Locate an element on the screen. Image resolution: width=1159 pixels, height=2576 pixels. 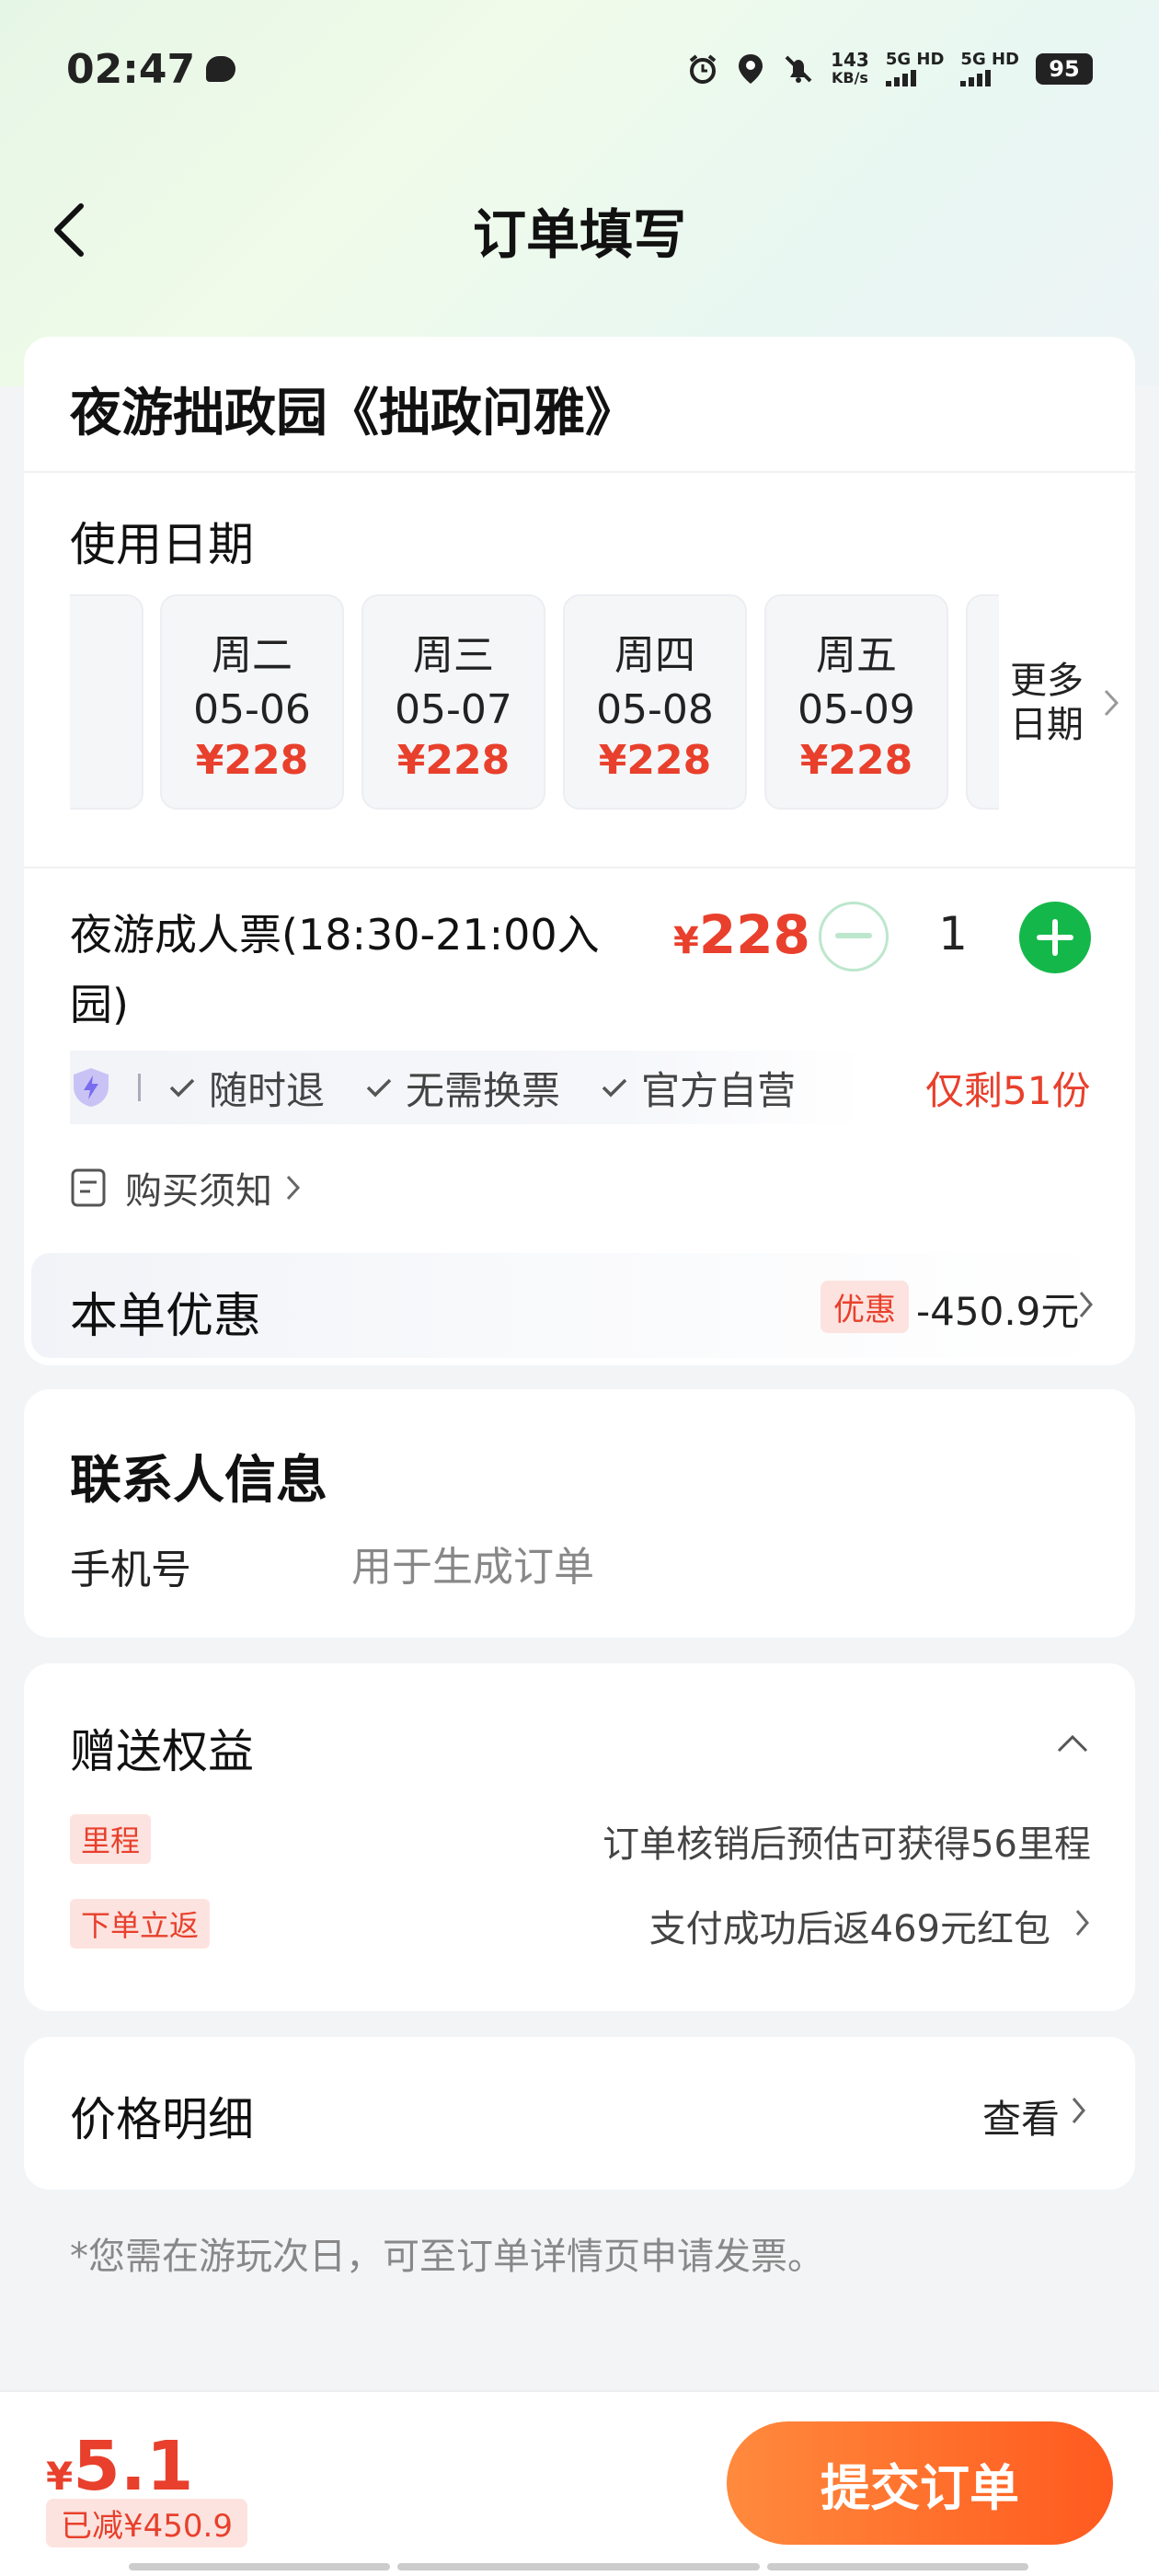
saved-badge: 已减¥450.9 is located at coordinates (146, 2523).